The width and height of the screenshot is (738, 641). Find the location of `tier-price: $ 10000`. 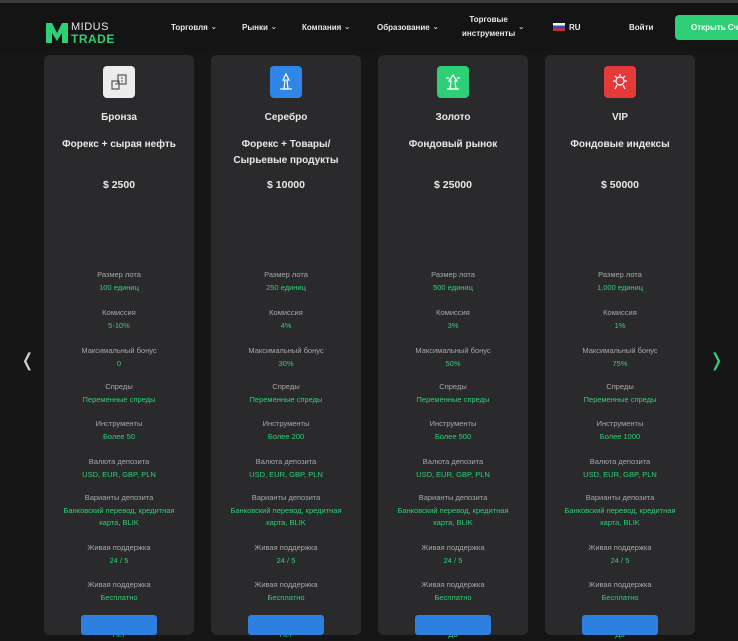

tier-price: $ 10000 is located at coordinates (286, 185).